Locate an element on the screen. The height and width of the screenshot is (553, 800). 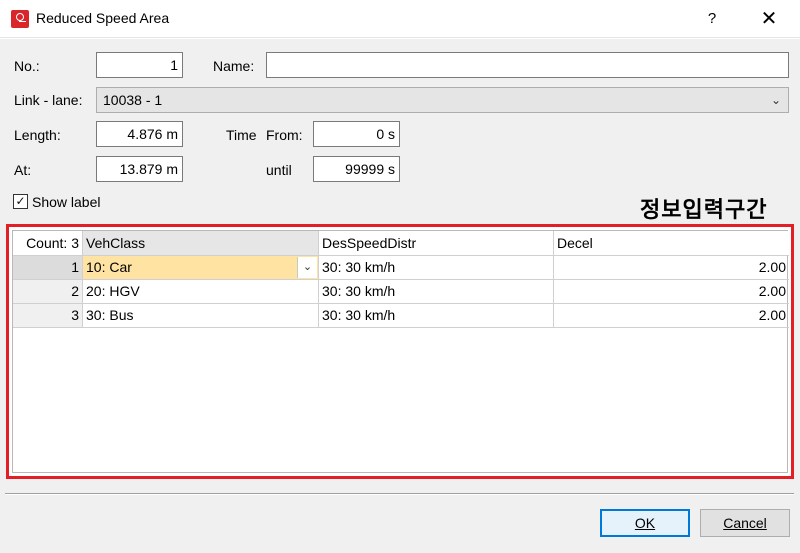
column-header-decel: Decel is located at coordinates (671, 243).